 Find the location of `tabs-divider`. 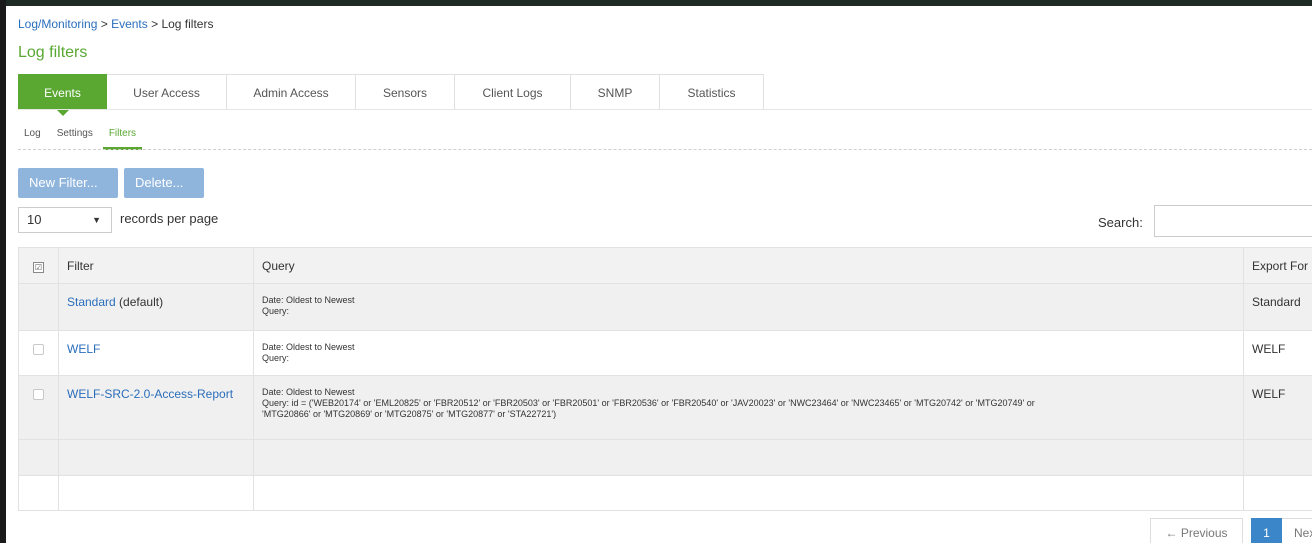

tabs-divider is located at coordinates (665, 109).